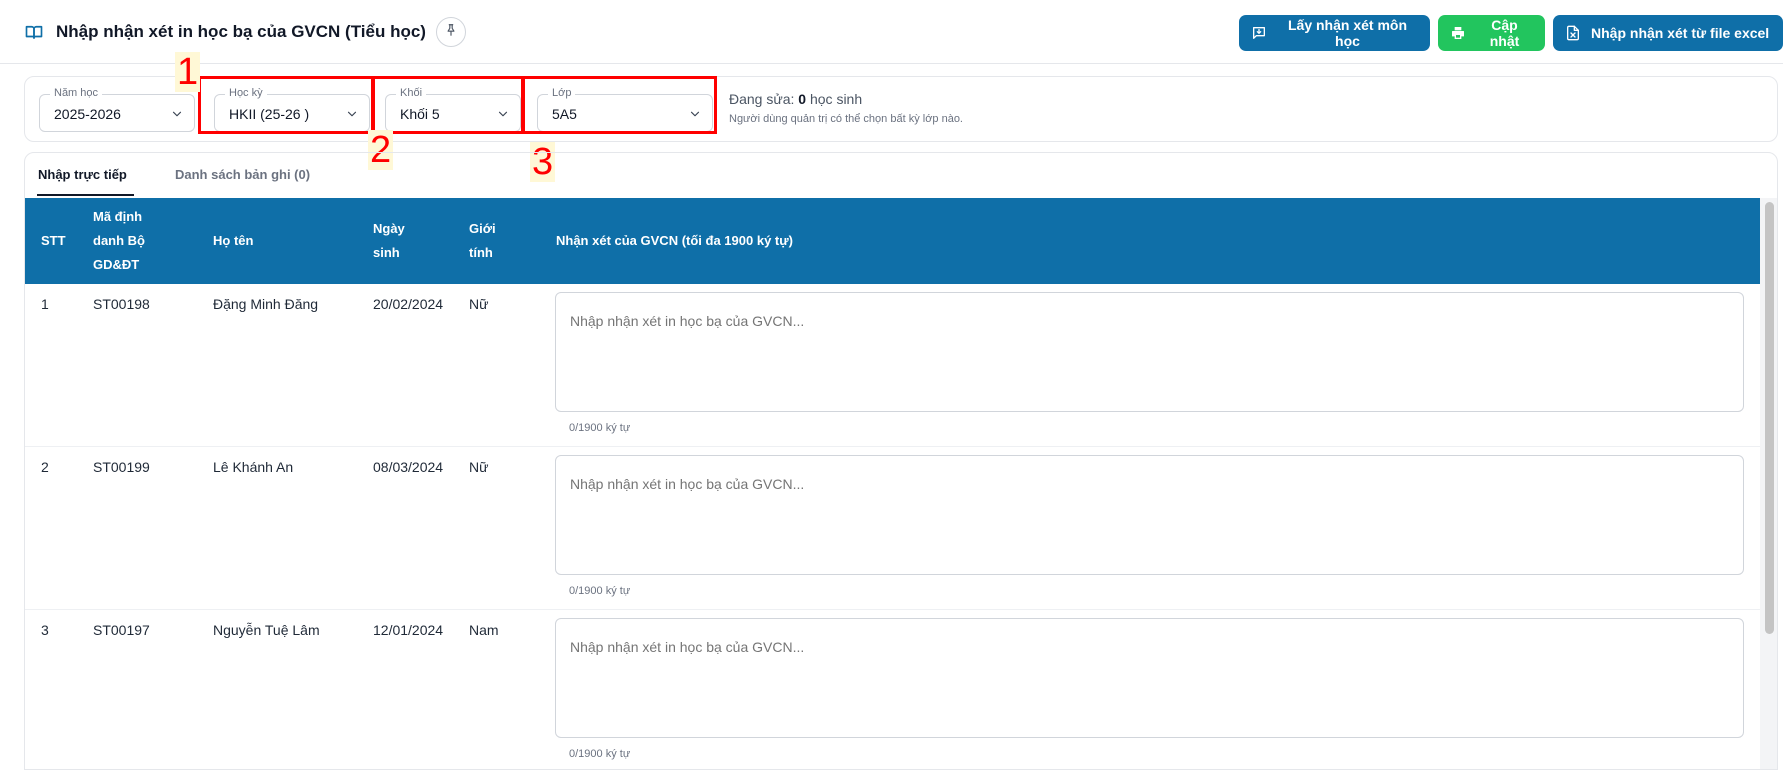 Image resolution: width=1783 pixels, height=770 pixels. Describe the element at coordinates (408, 630) in the screenshot. I see `cell-dob: 12/01/2024` at that location.